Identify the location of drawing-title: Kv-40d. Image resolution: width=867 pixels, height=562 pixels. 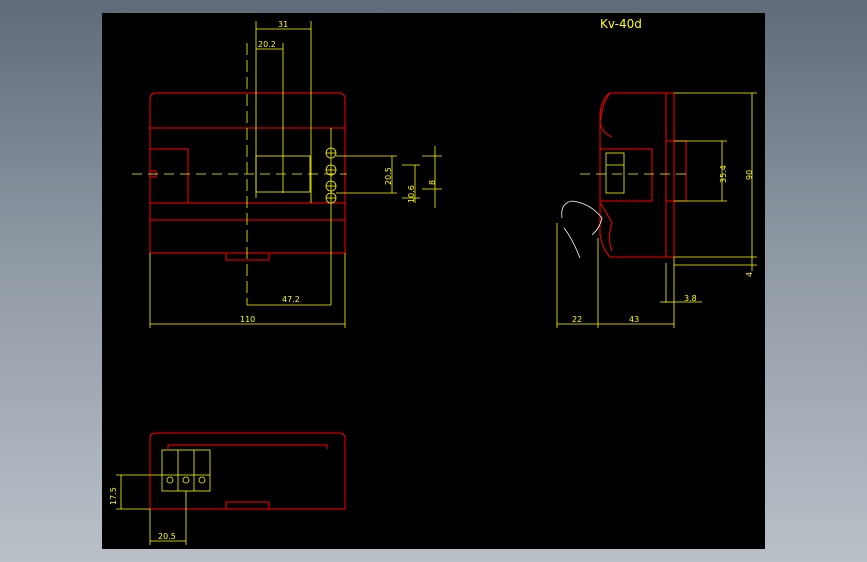
(621, 24).